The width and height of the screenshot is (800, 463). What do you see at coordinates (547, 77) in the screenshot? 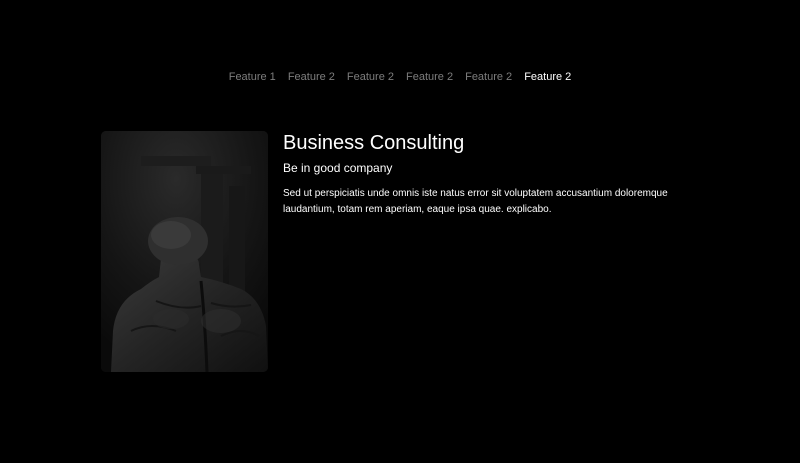
I see `tab-feature-6: Feature 2` at bounding box center [547, 77].